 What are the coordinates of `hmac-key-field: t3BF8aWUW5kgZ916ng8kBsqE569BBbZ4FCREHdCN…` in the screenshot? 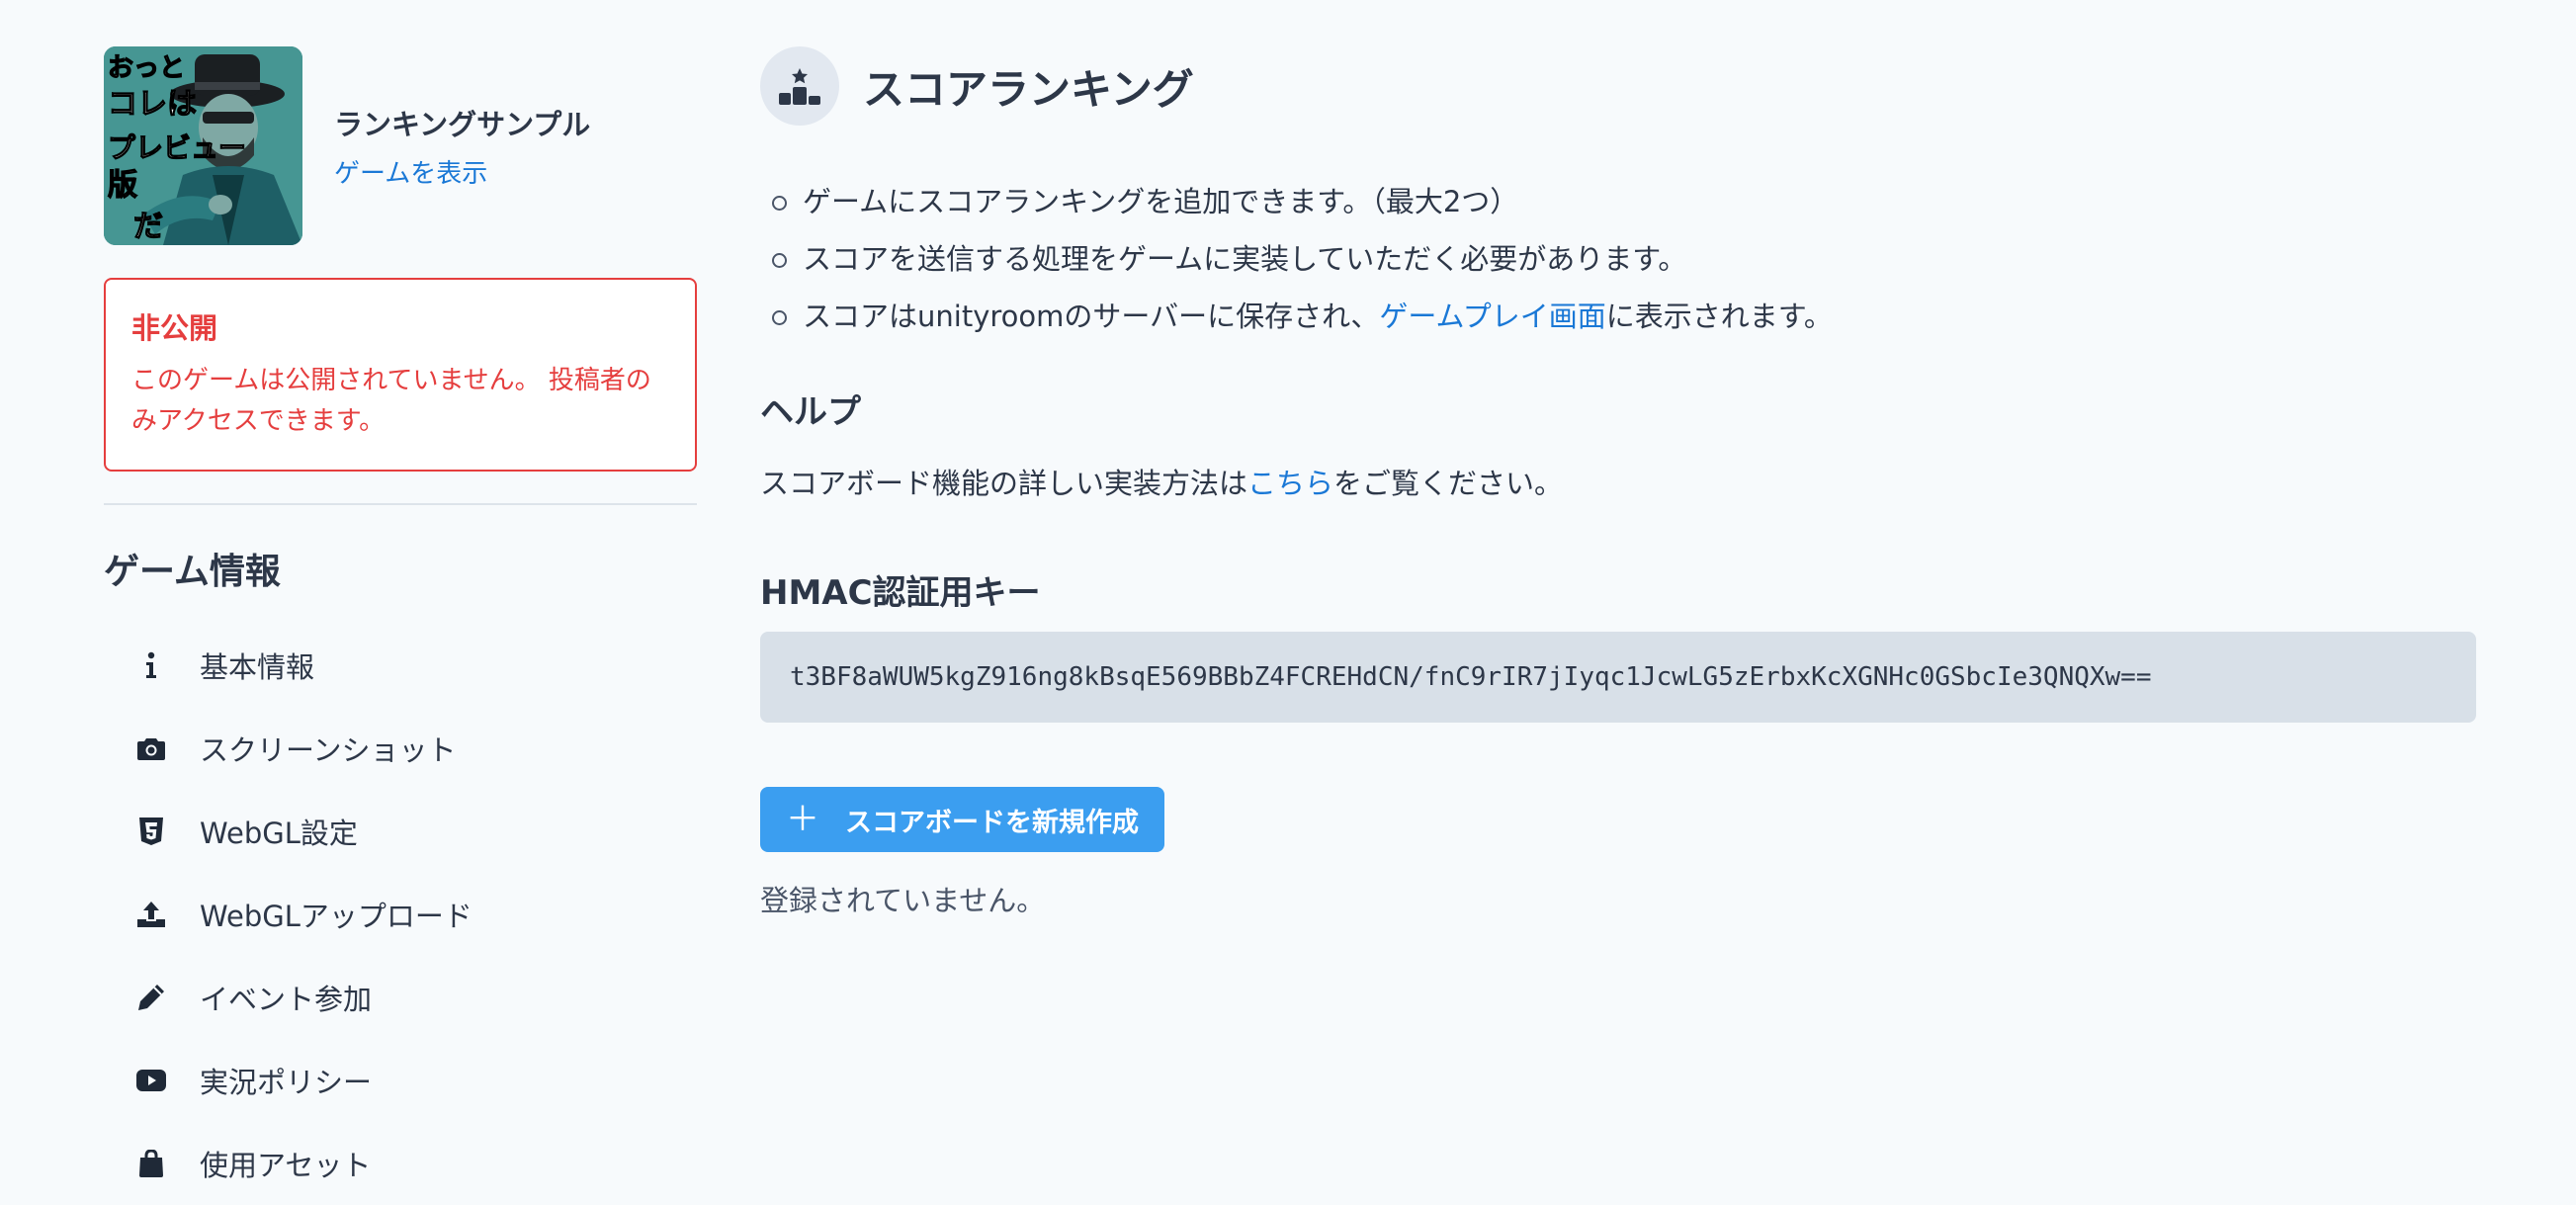 It's located at (1618, 677).